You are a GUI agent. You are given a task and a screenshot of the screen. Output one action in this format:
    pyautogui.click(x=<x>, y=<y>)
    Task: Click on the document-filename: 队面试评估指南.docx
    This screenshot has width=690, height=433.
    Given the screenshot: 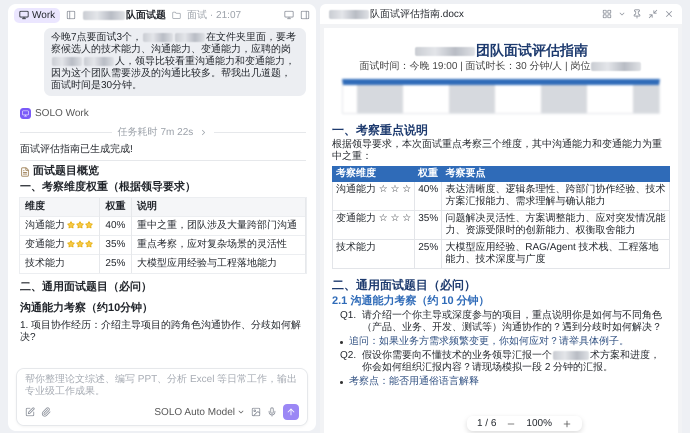 What is the action you would take?
    pyautogui.click(x=396, y=14)
    